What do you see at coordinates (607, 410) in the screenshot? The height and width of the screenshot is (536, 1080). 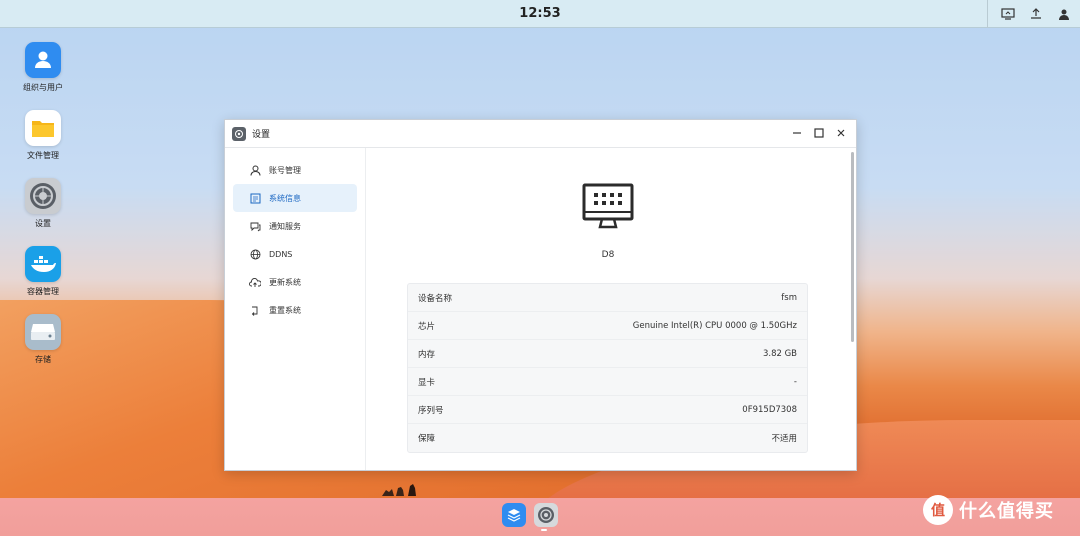 I see `info-row: 序列号 0F915D7308` at bounding box center [607, 410].